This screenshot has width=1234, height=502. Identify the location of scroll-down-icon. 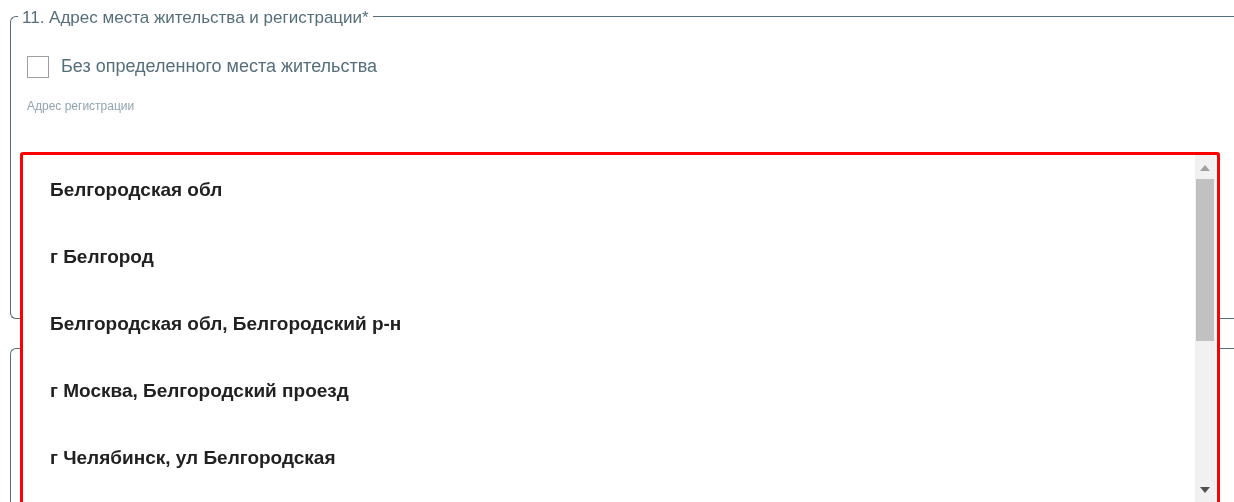
(1205, 490).